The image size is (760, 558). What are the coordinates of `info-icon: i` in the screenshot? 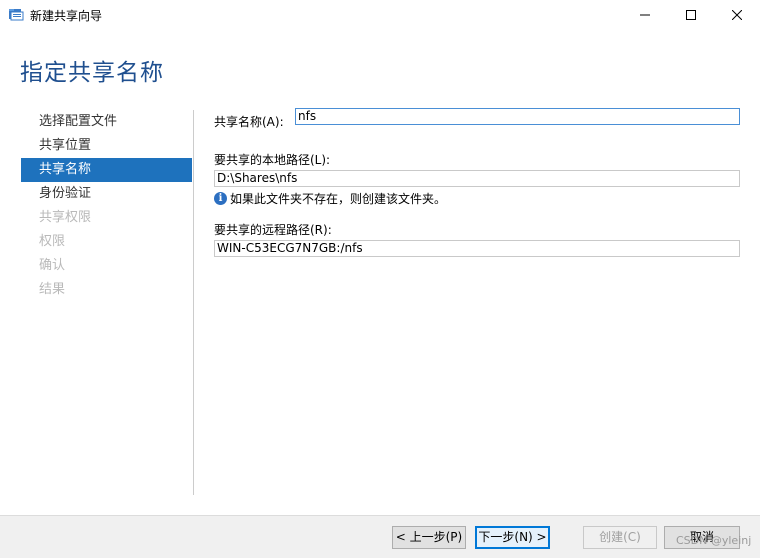 It's located at (220, 198).